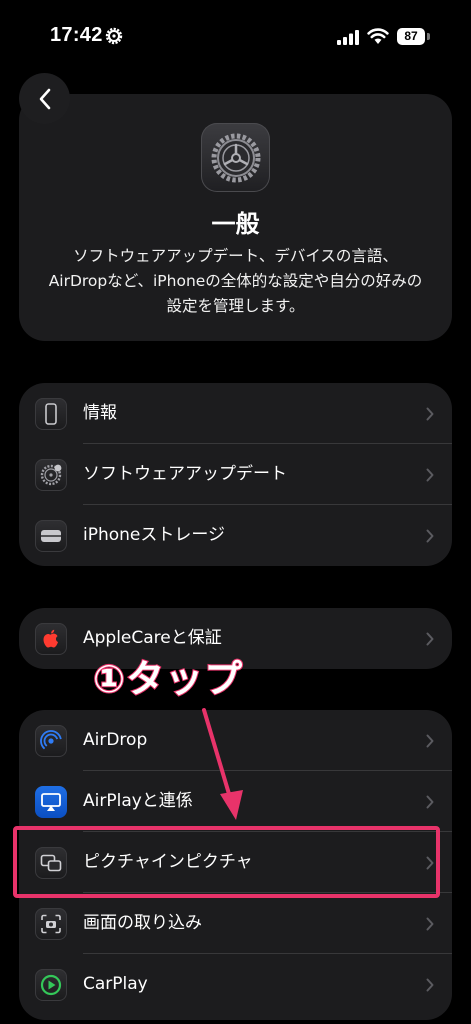 The height and width of the screenshot is (1024, 471). I want to click on chevron-left-icon, so click(44, 98).